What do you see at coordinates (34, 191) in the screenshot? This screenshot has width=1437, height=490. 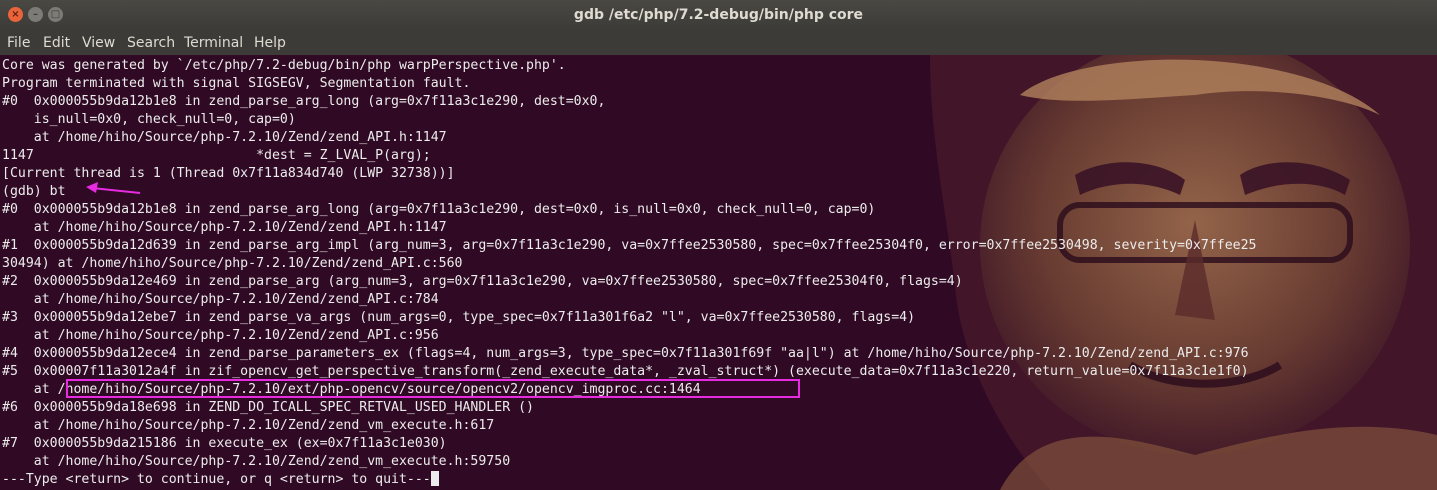 I see `gdb-prompt-line: (gdb) bt` at bounding box center [34, 191].